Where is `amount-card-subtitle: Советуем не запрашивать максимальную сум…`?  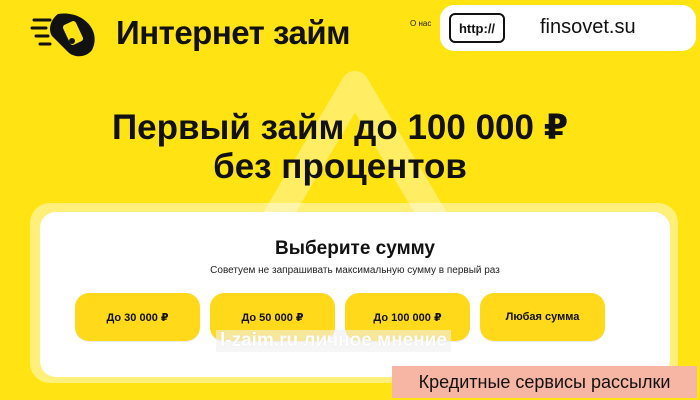
amount-card-subtitle: Советуем не запрашивать максимальную сум… is located at coordinates (355, 270).